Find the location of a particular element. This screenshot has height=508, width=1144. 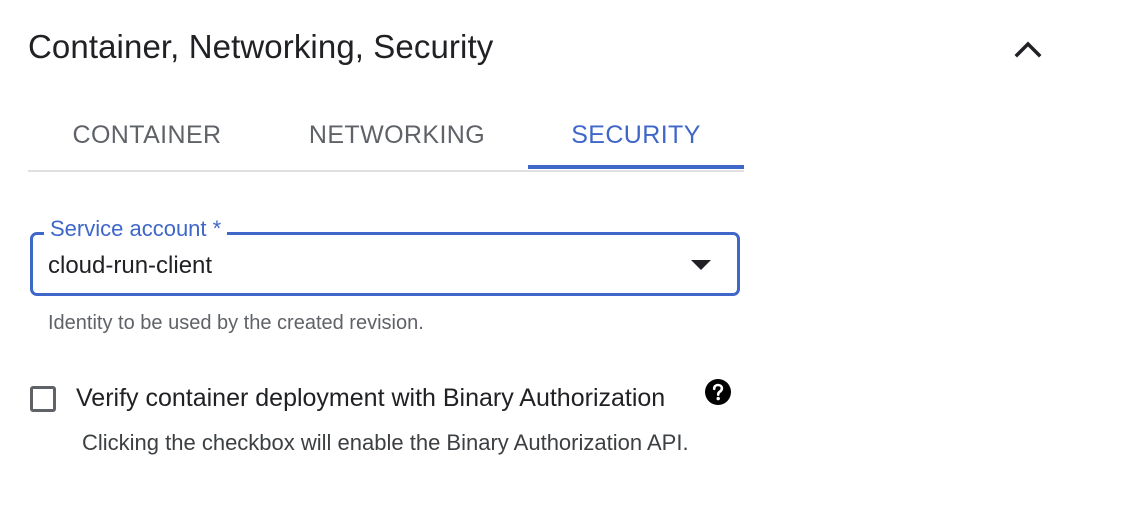

collapse-button is located at coordinates (1028, 48).